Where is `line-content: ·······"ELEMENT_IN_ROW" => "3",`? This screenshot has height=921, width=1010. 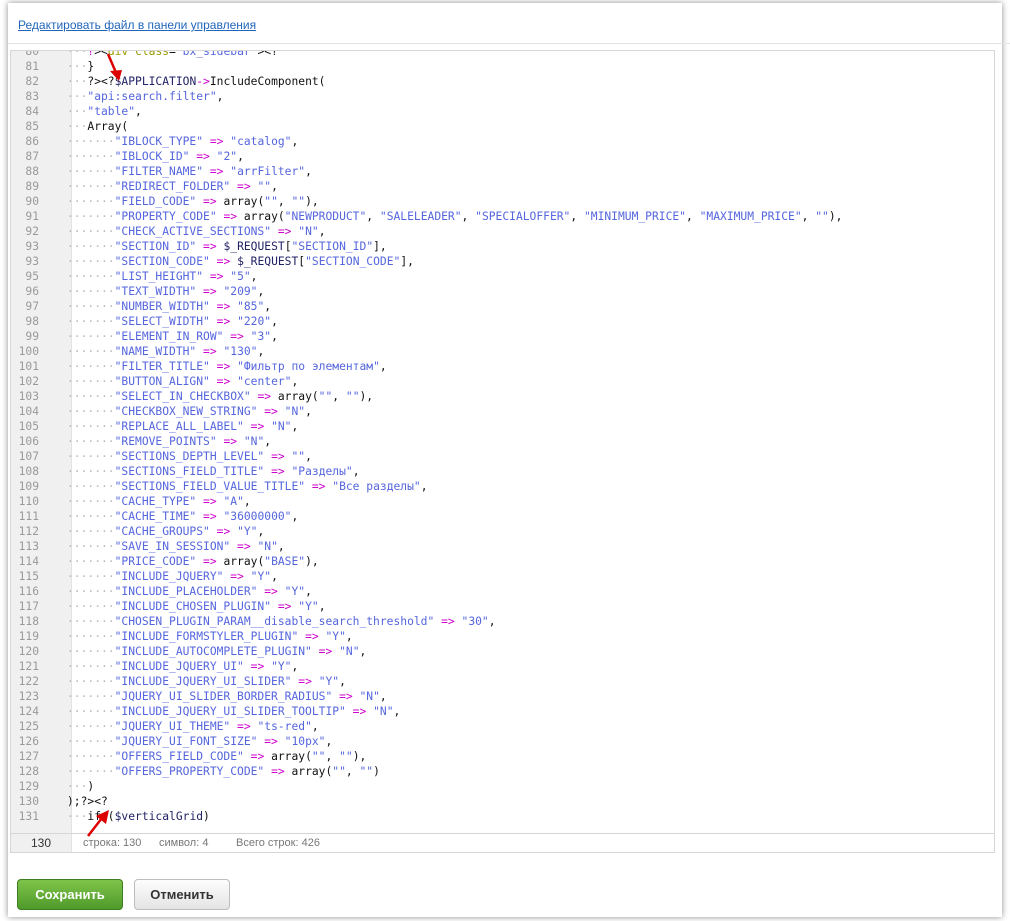 line-content: ·······"ELEMENT_IN_ROW" => "3", is located at coordinates (172, 336).